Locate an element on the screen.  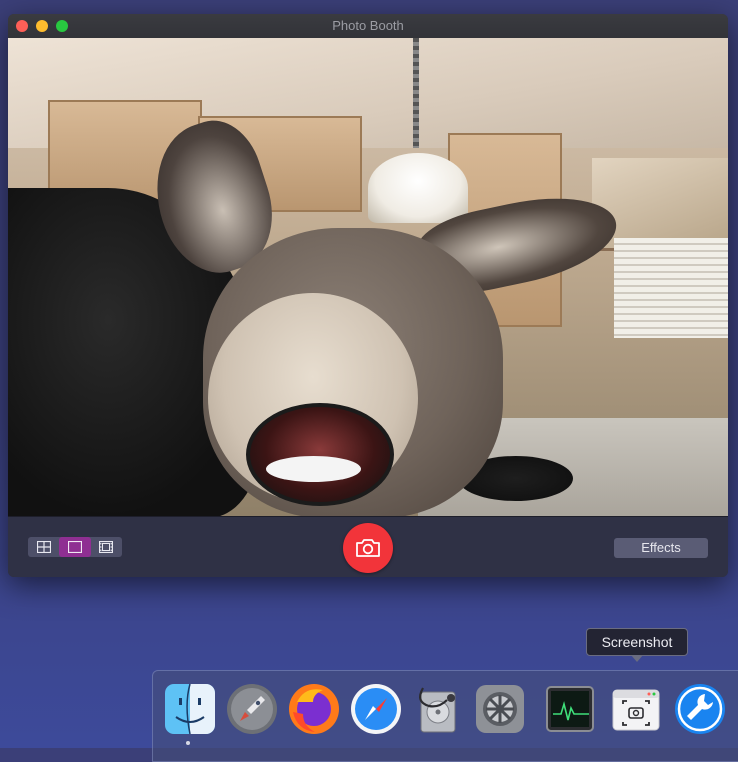
dock-item-safari is located at coordinates (376, 709).